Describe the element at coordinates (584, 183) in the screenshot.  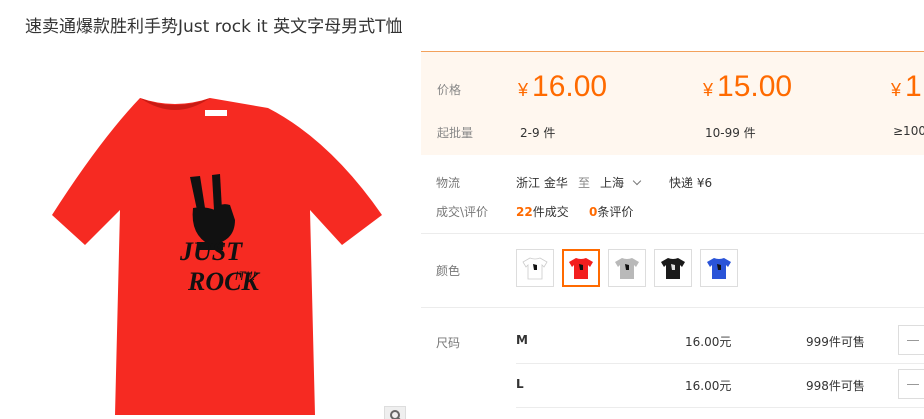
I see `to-text: 至` at that location.